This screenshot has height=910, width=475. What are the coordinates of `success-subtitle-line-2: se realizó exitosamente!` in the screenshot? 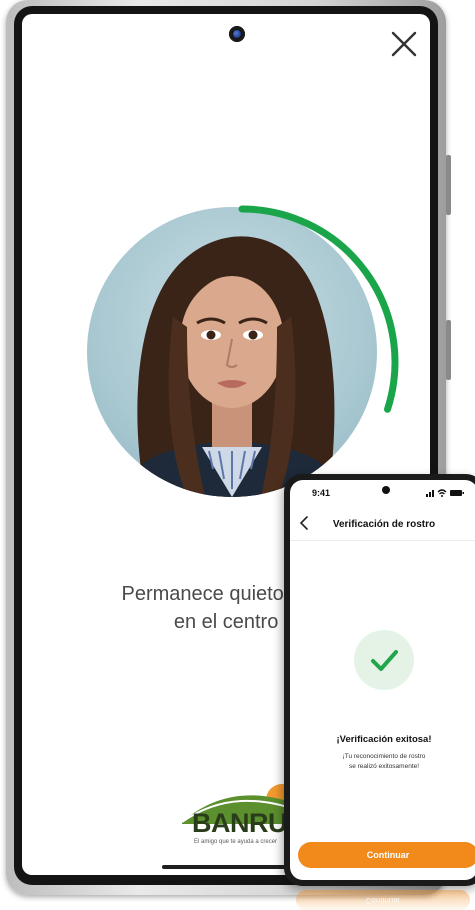 It's located at (384, 766).